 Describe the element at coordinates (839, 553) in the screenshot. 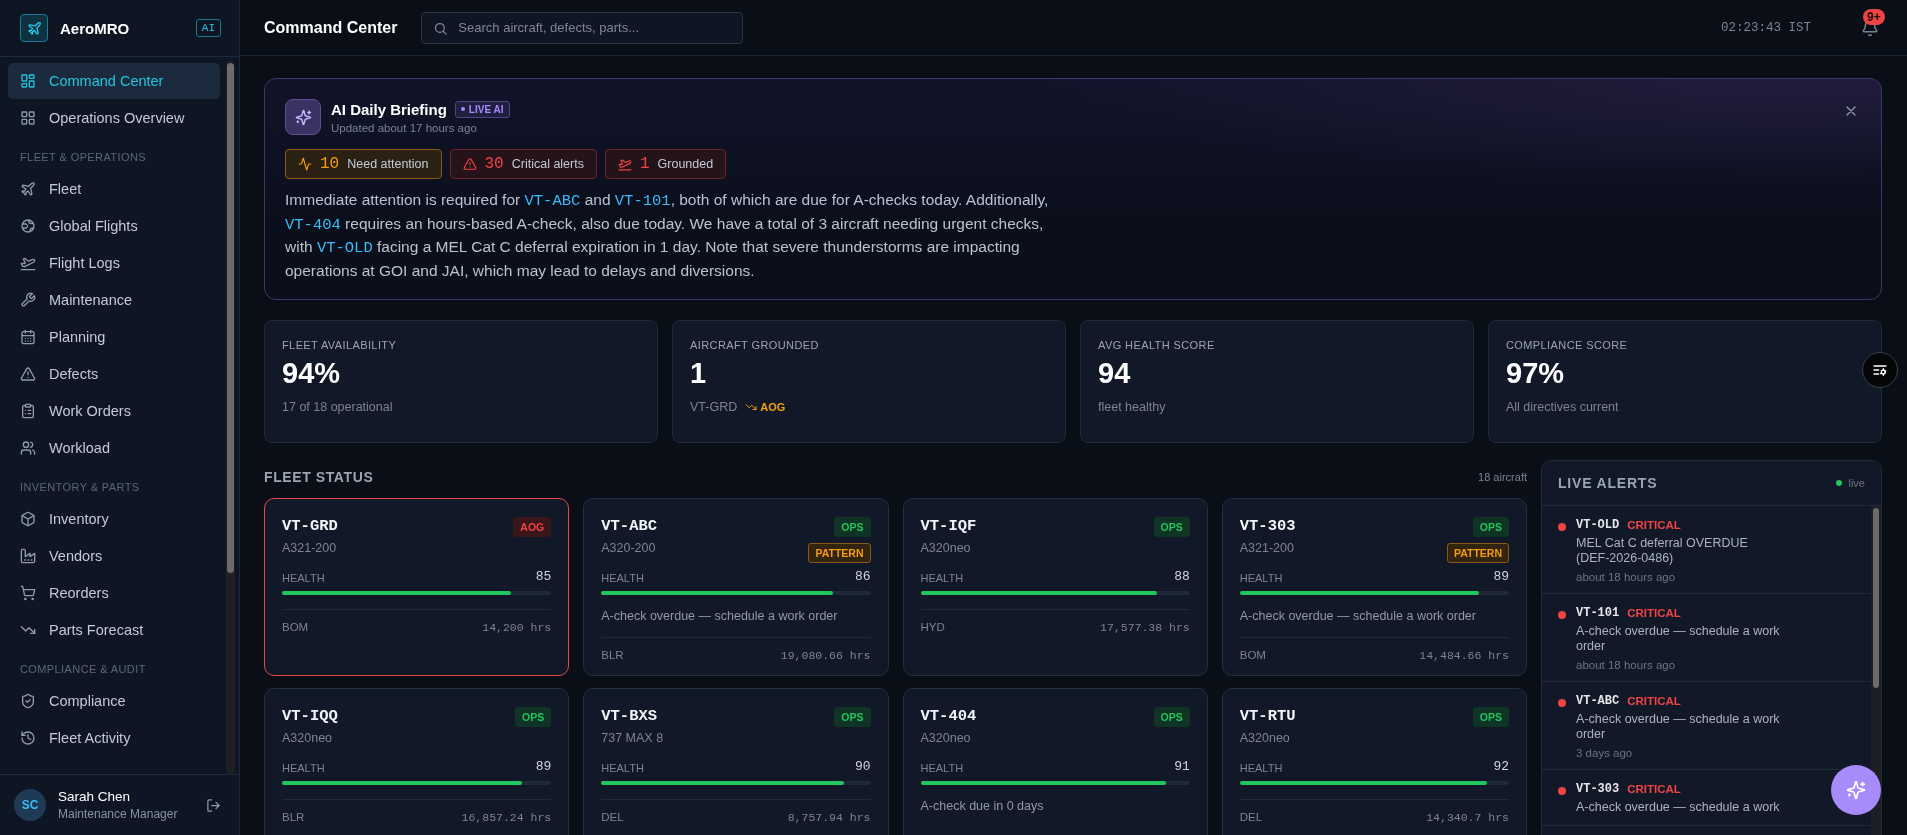

I see `status-badge: PATTERN` at that location.